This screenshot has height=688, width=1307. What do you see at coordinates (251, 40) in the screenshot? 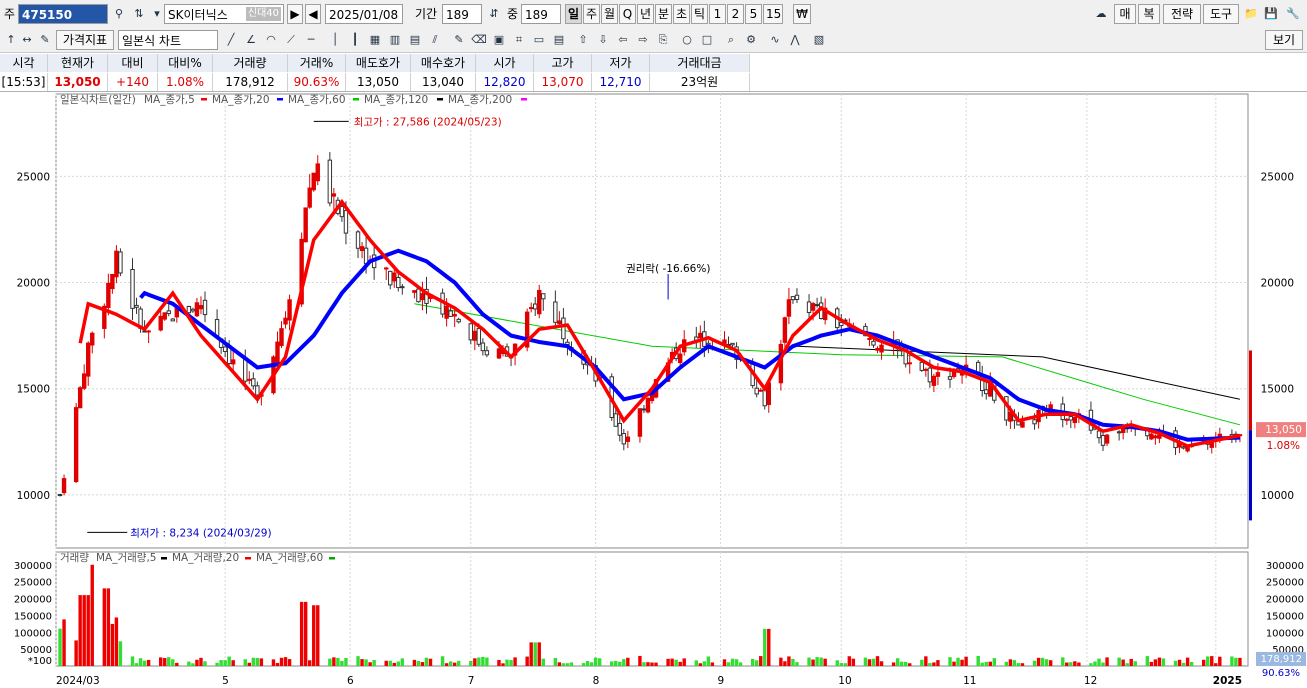
I see `angle-tool-icon: ∠` at bounding box center [251, 40].